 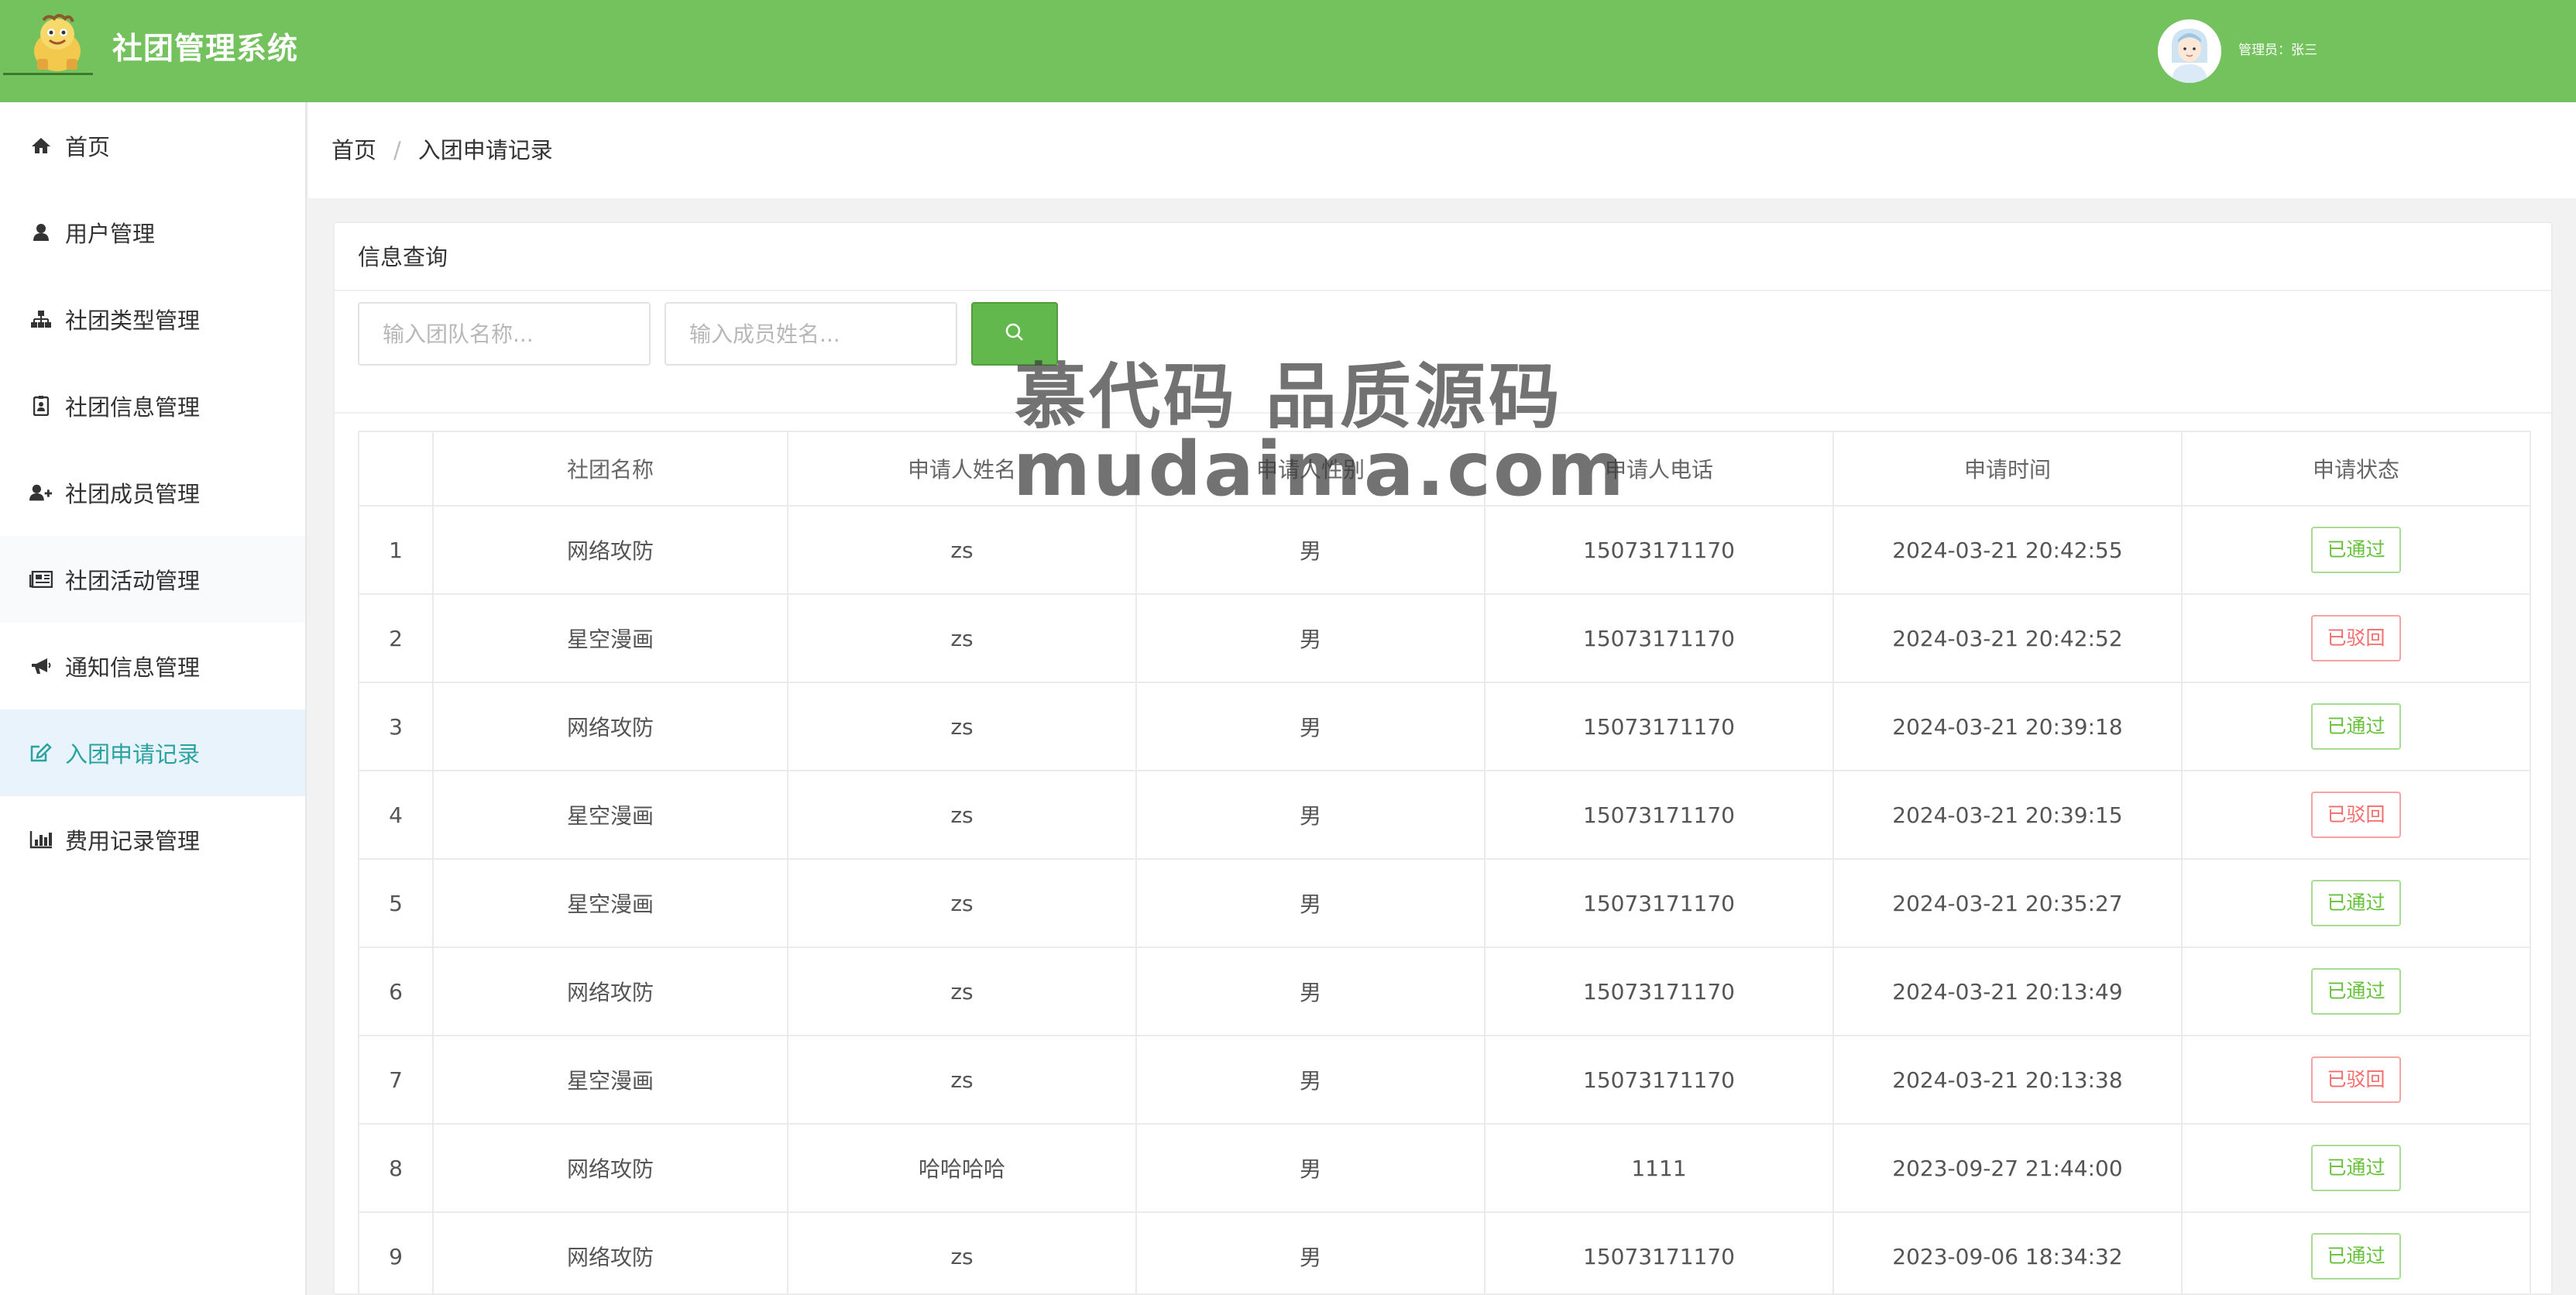 I want to click on sidebar-item-club-members: 社团成员管理, so click(x=152, y=492).